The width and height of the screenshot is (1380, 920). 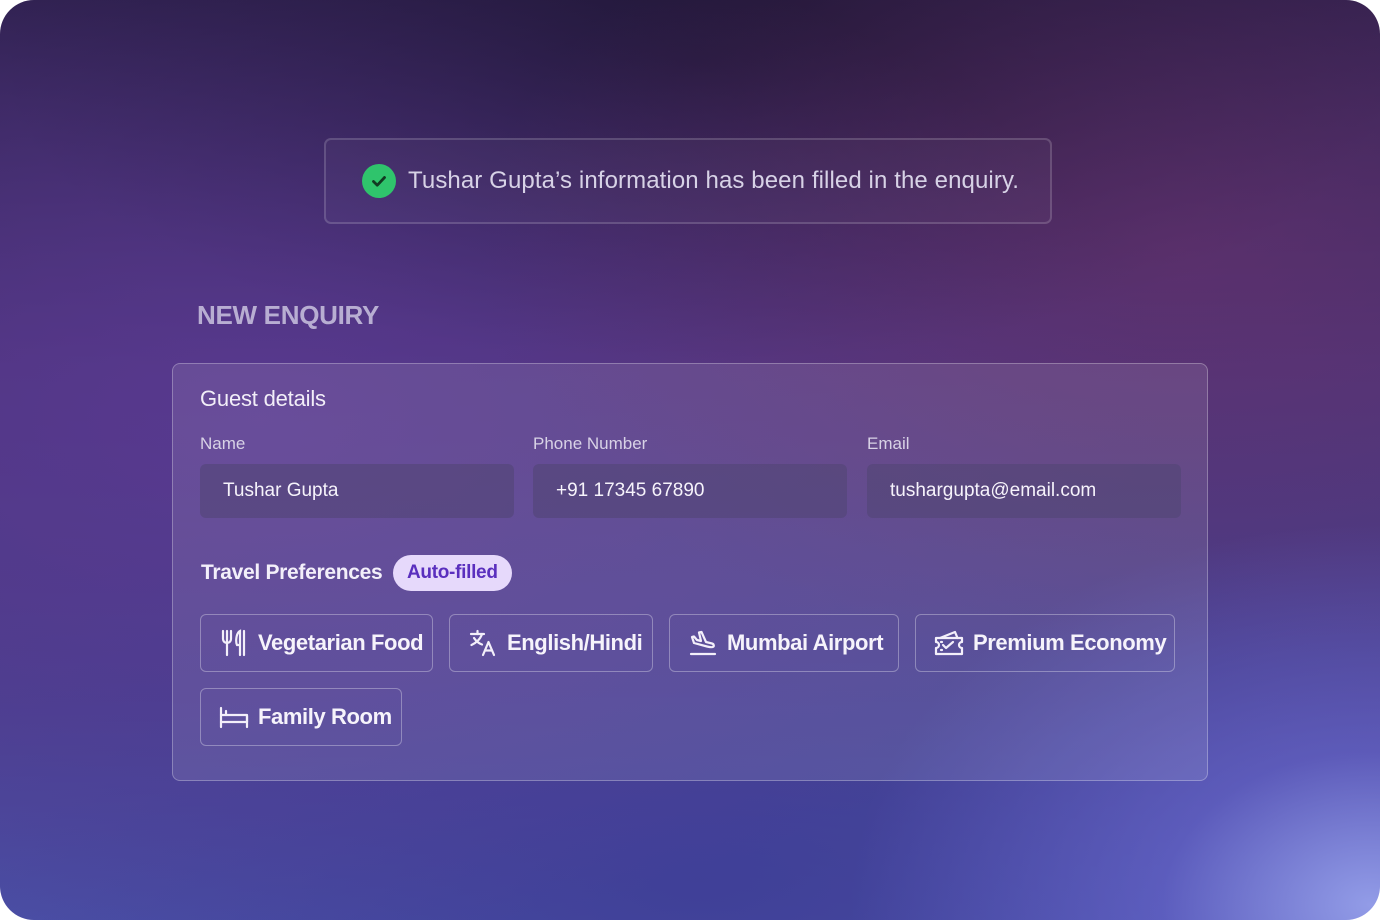 I want to click on chip-label: Family Room, so click(x=325, y=716).